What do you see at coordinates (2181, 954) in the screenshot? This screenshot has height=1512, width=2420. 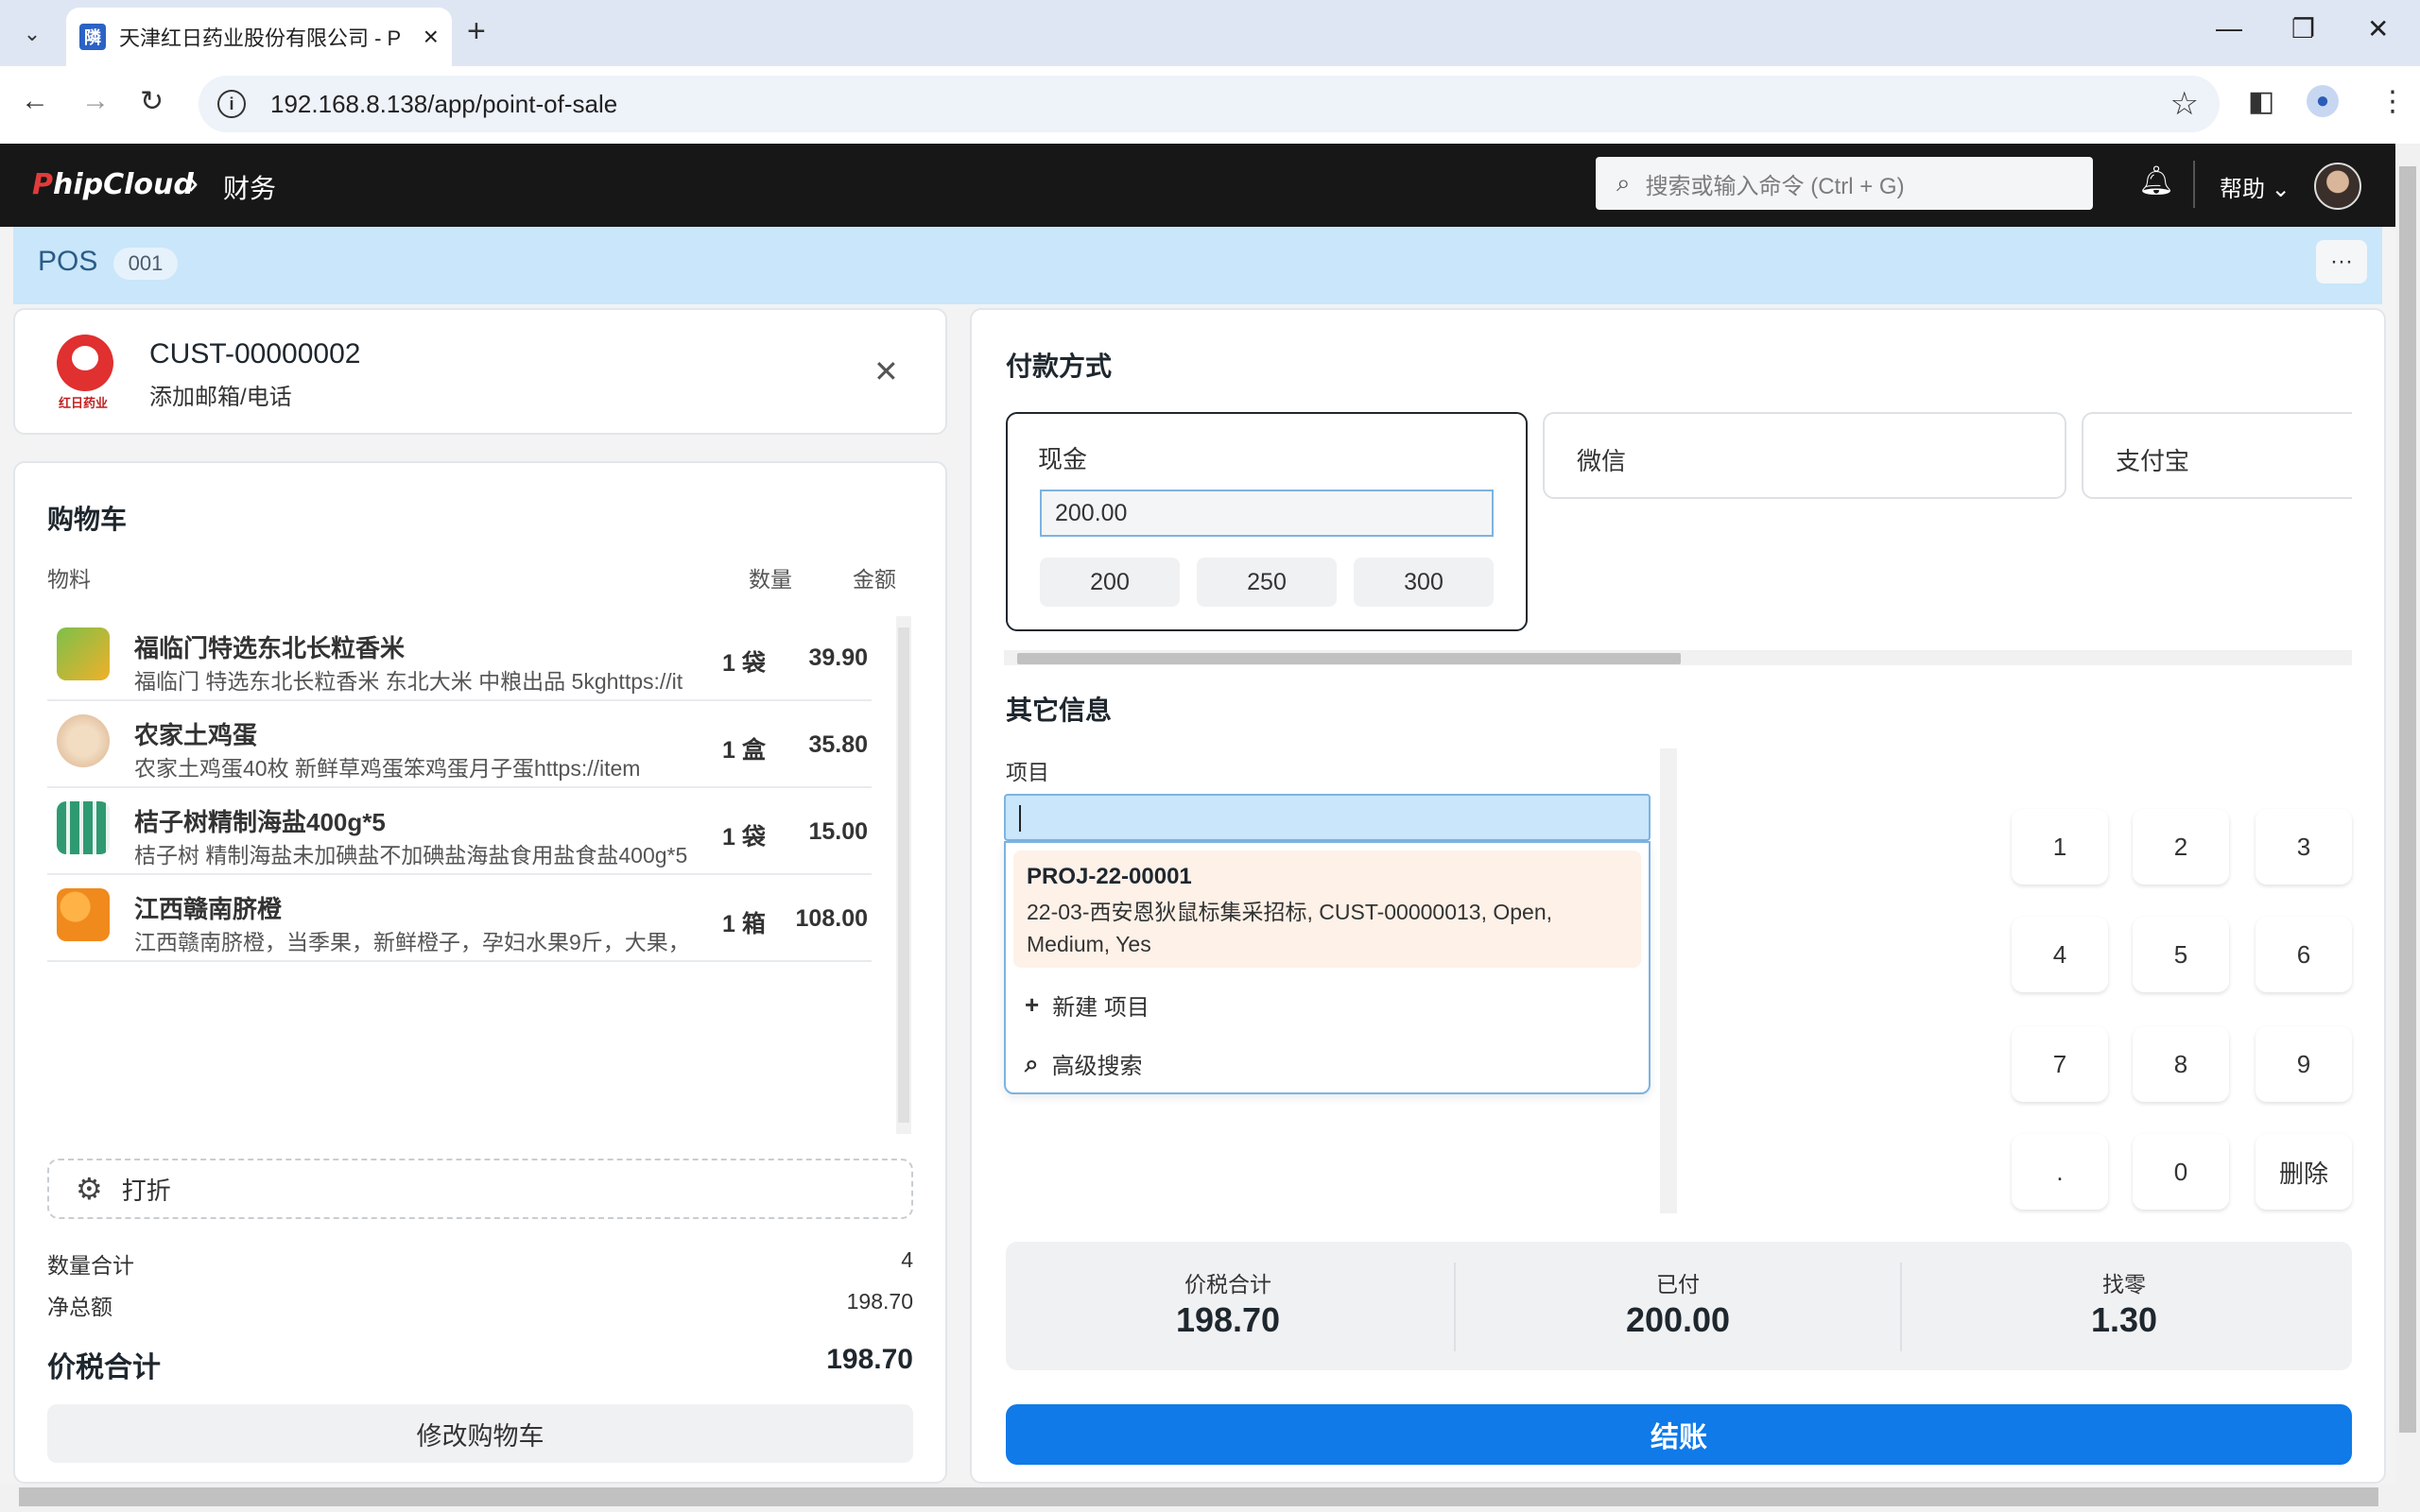 I see `numpad-key-5: 5` at bounding box center [2181, 954].